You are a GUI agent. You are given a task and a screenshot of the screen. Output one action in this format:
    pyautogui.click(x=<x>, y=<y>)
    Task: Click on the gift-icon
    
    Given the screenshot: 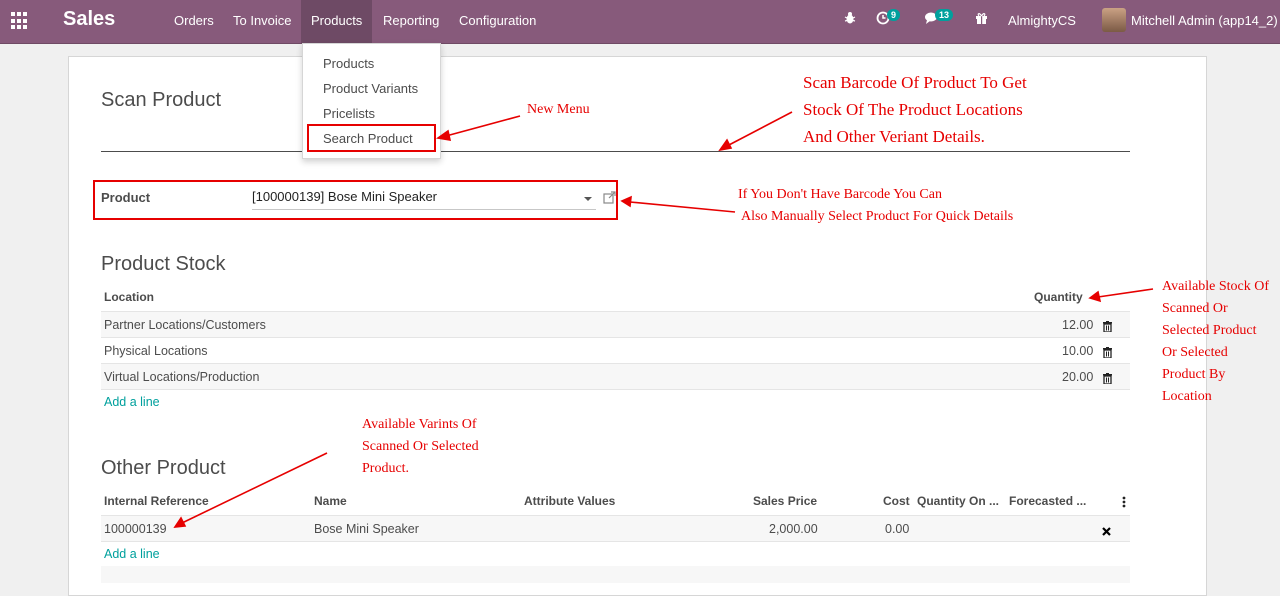 What is the action you would take?
    pyautogui.click(x=981, y=19)
    